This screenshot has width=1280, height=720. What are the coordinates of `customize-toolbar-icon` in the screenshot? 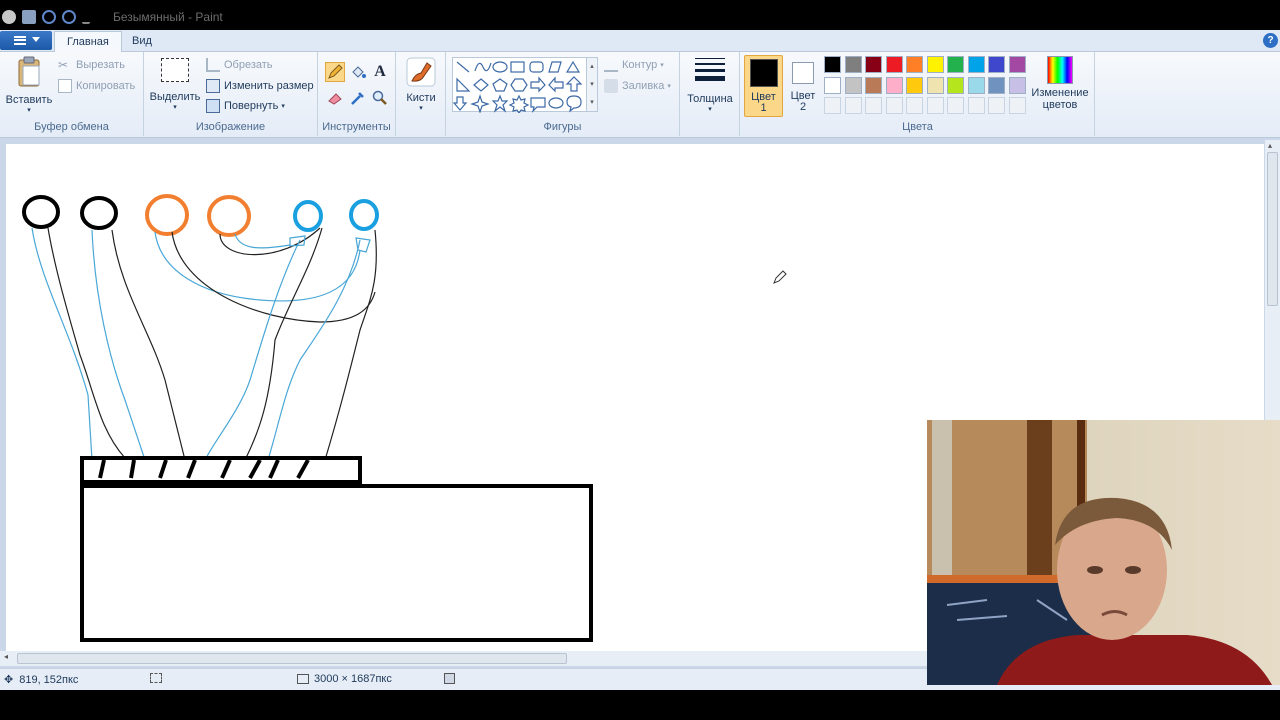 It's located at (86, 17).